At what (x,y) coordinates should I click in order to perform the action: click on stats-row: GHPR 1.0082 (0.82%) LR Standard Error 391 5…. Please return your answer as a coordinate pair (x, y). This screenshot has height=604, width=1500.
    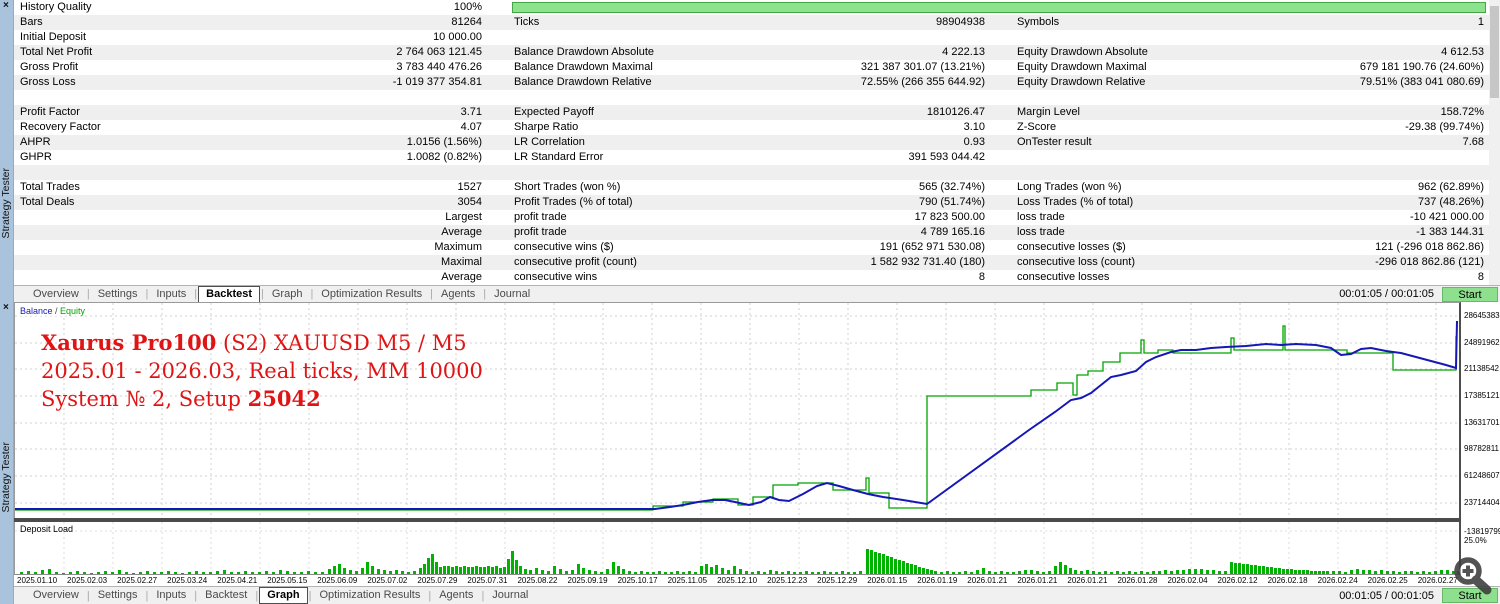
    Looking at the image, I should click on (751, 157).